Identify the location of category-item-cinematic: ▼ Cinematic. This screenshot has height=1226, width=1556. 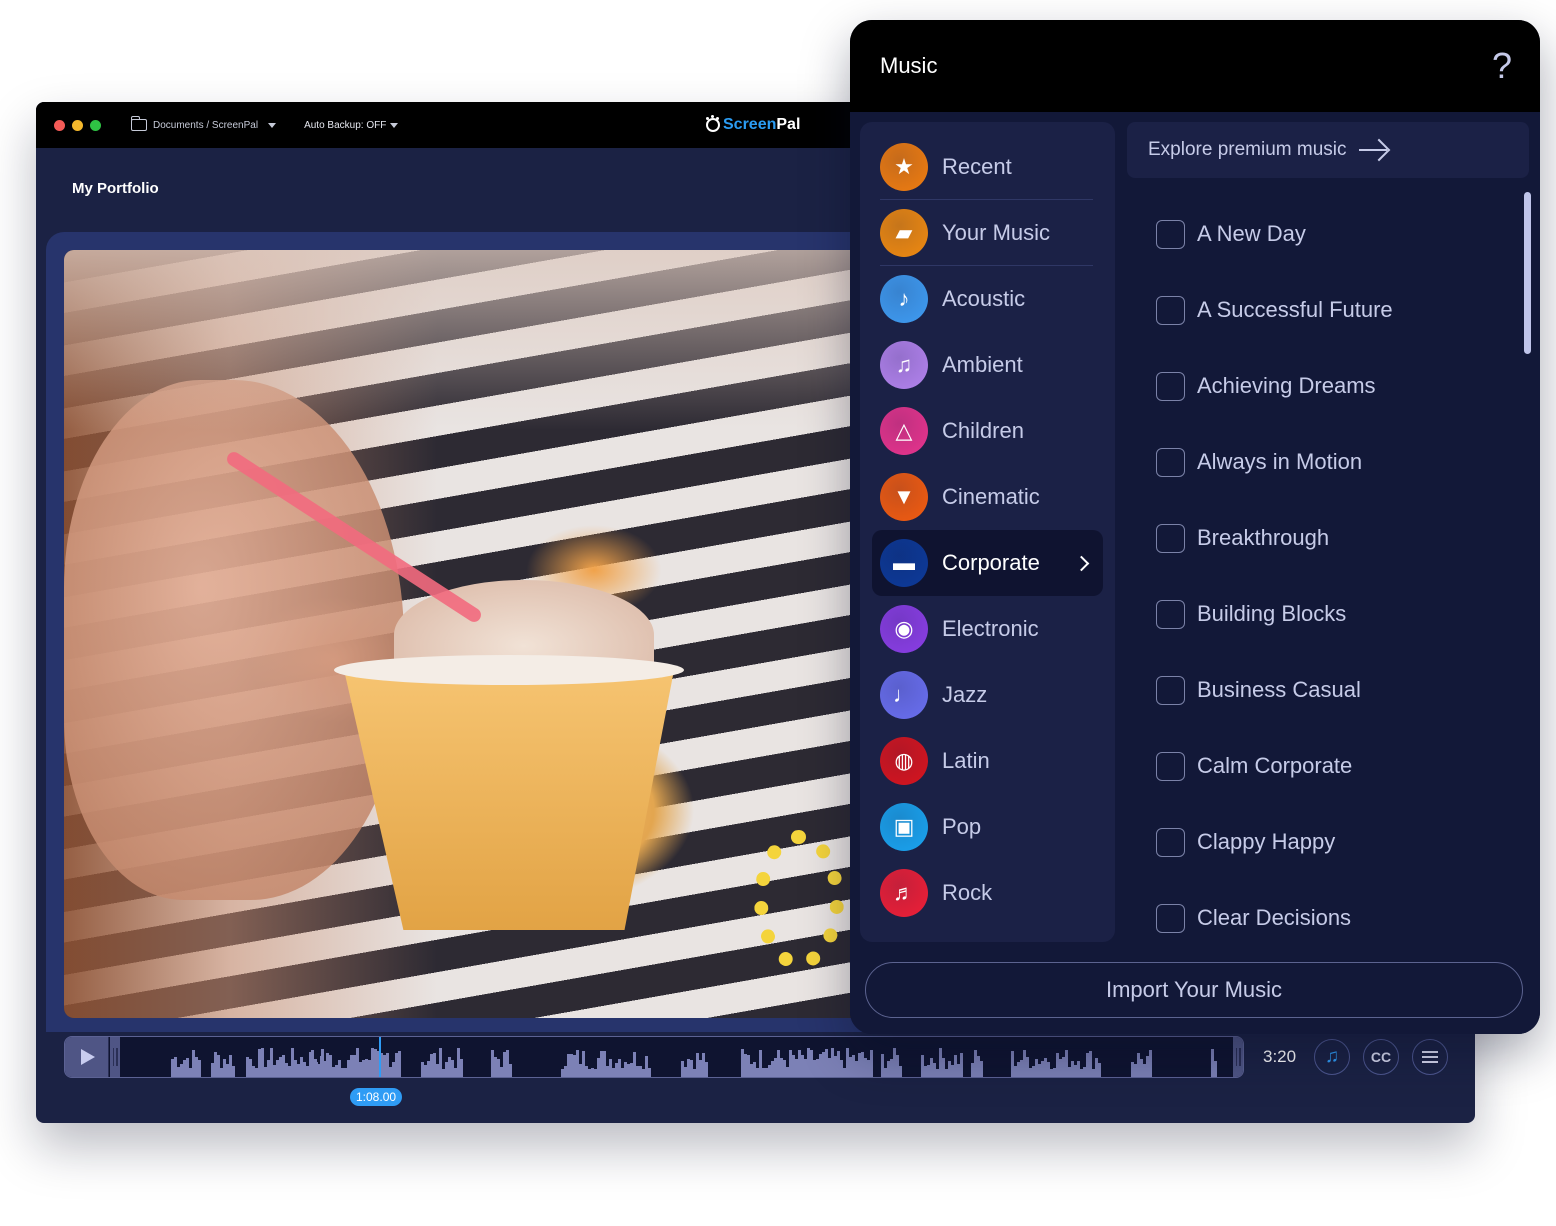
(987, 497).